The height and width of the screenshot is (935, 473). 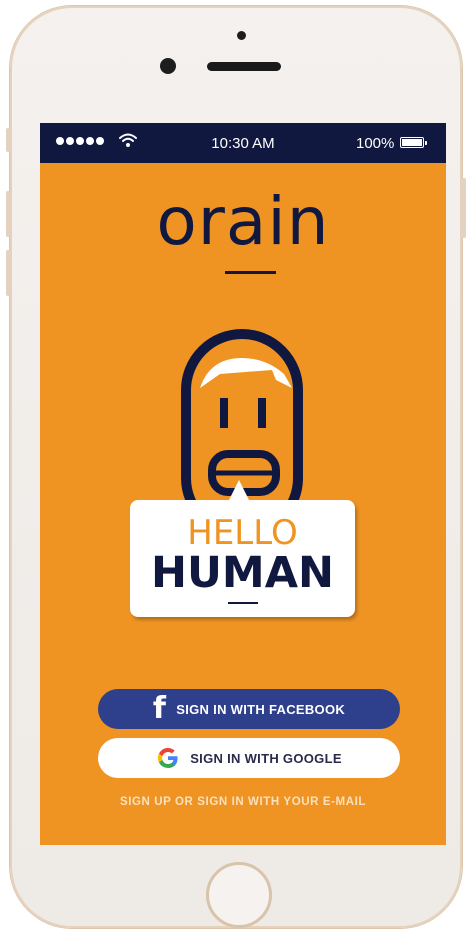 I want to click on google-signin-button: SIGN IN WITH GOOGLE, so click(x=249, y=758).